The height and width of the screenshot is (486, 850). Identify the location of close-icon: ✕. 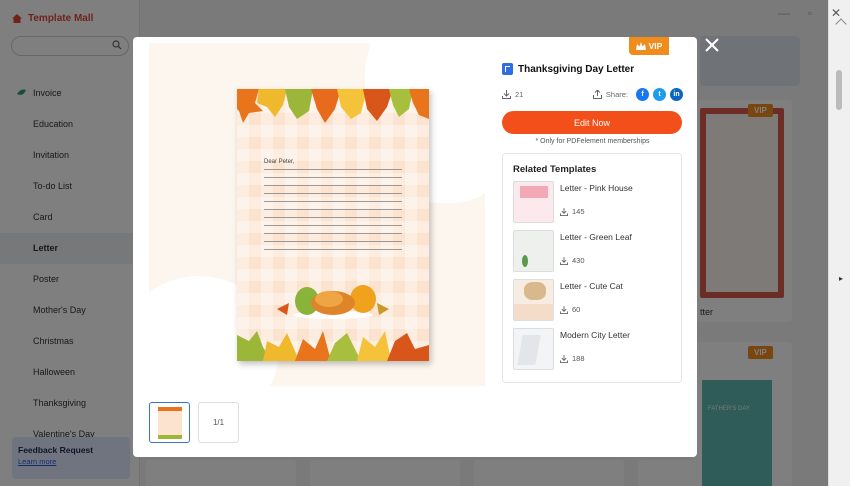
(836, 13).